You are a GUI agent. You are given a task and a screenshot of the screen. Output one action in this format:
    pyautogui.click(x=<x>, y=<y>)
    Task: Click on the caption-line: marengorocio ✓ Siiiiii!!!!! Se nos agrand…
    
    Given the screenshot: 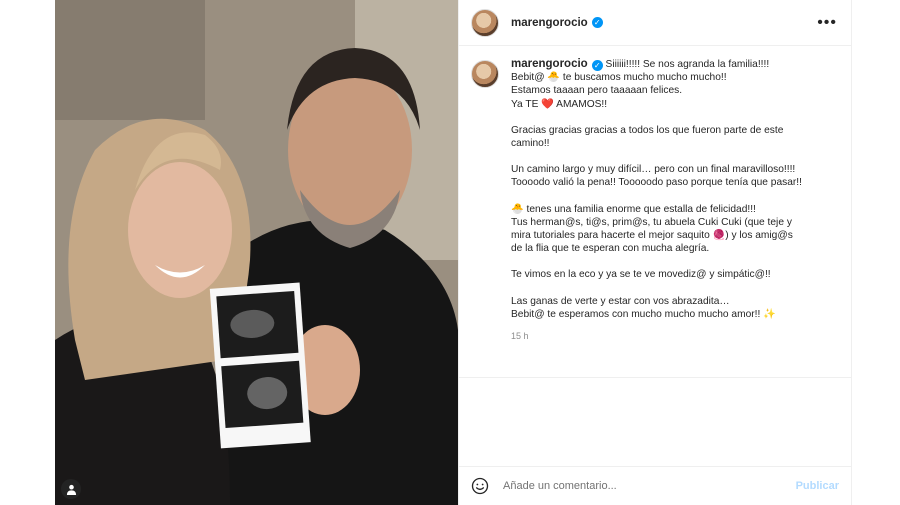 What is the action you would take?
    pyautogui.click(x=656, y=64)
    